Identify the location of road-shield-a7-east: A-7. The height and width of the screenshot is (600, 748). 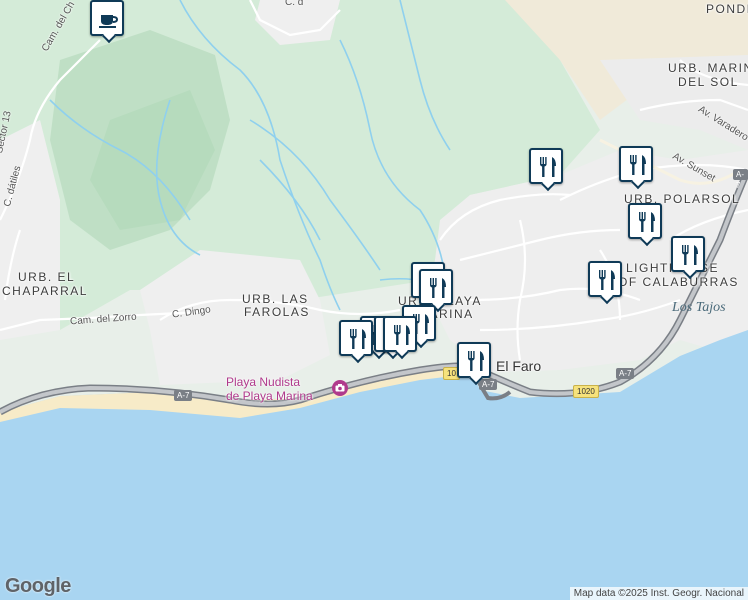
(625, 373).